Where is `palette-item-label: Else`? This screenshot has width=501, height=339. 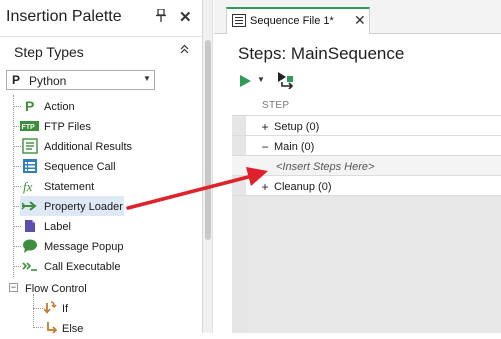 palette-item-label: Else is located at coordinates (73, 329).